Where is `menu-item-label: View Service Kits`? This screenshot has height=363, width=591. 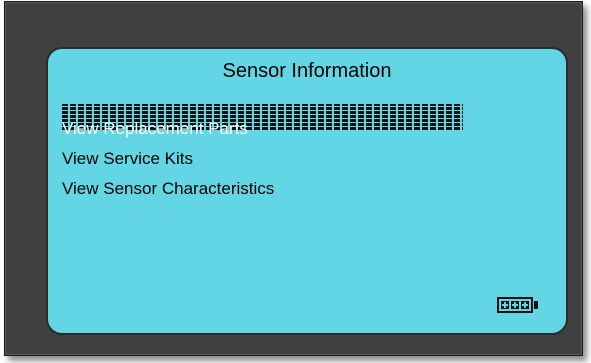 menu-item-label: View Service Kits is located at coordinates (128, 158).